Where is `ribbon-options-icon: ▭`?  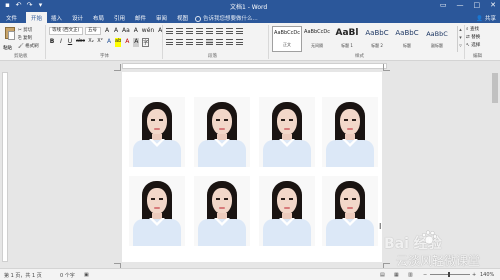
ribbon-options-icon: ▭ is located at coordinates (443, 5).